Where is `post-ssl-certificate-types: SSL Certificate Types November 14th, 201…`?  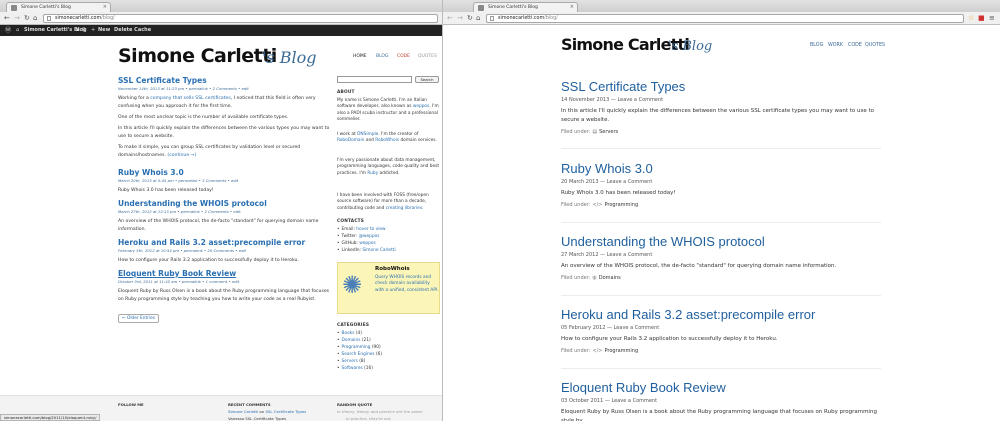 post-ssl-certificate-types: SSL Certificate Types November 14th, 201… is located at coordinates (224, 119).